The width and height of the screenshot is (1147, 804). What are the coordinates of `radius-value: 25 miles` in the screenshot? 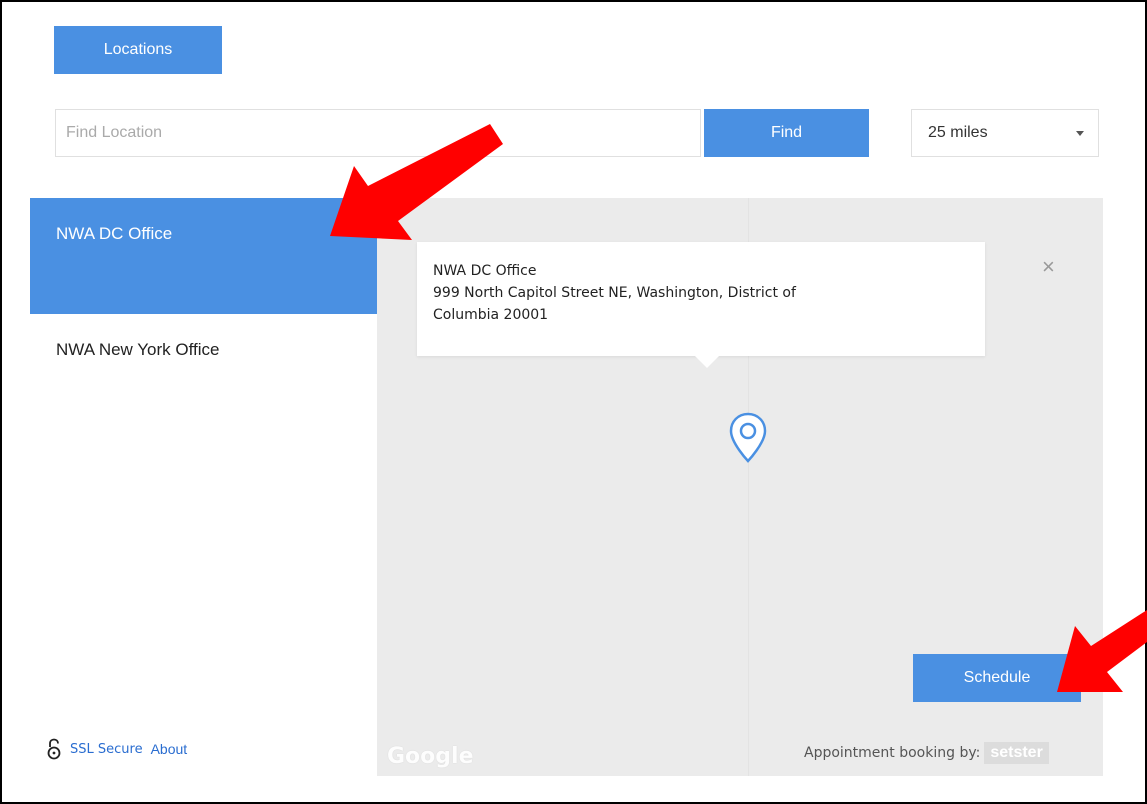 It's located at (958, 132).